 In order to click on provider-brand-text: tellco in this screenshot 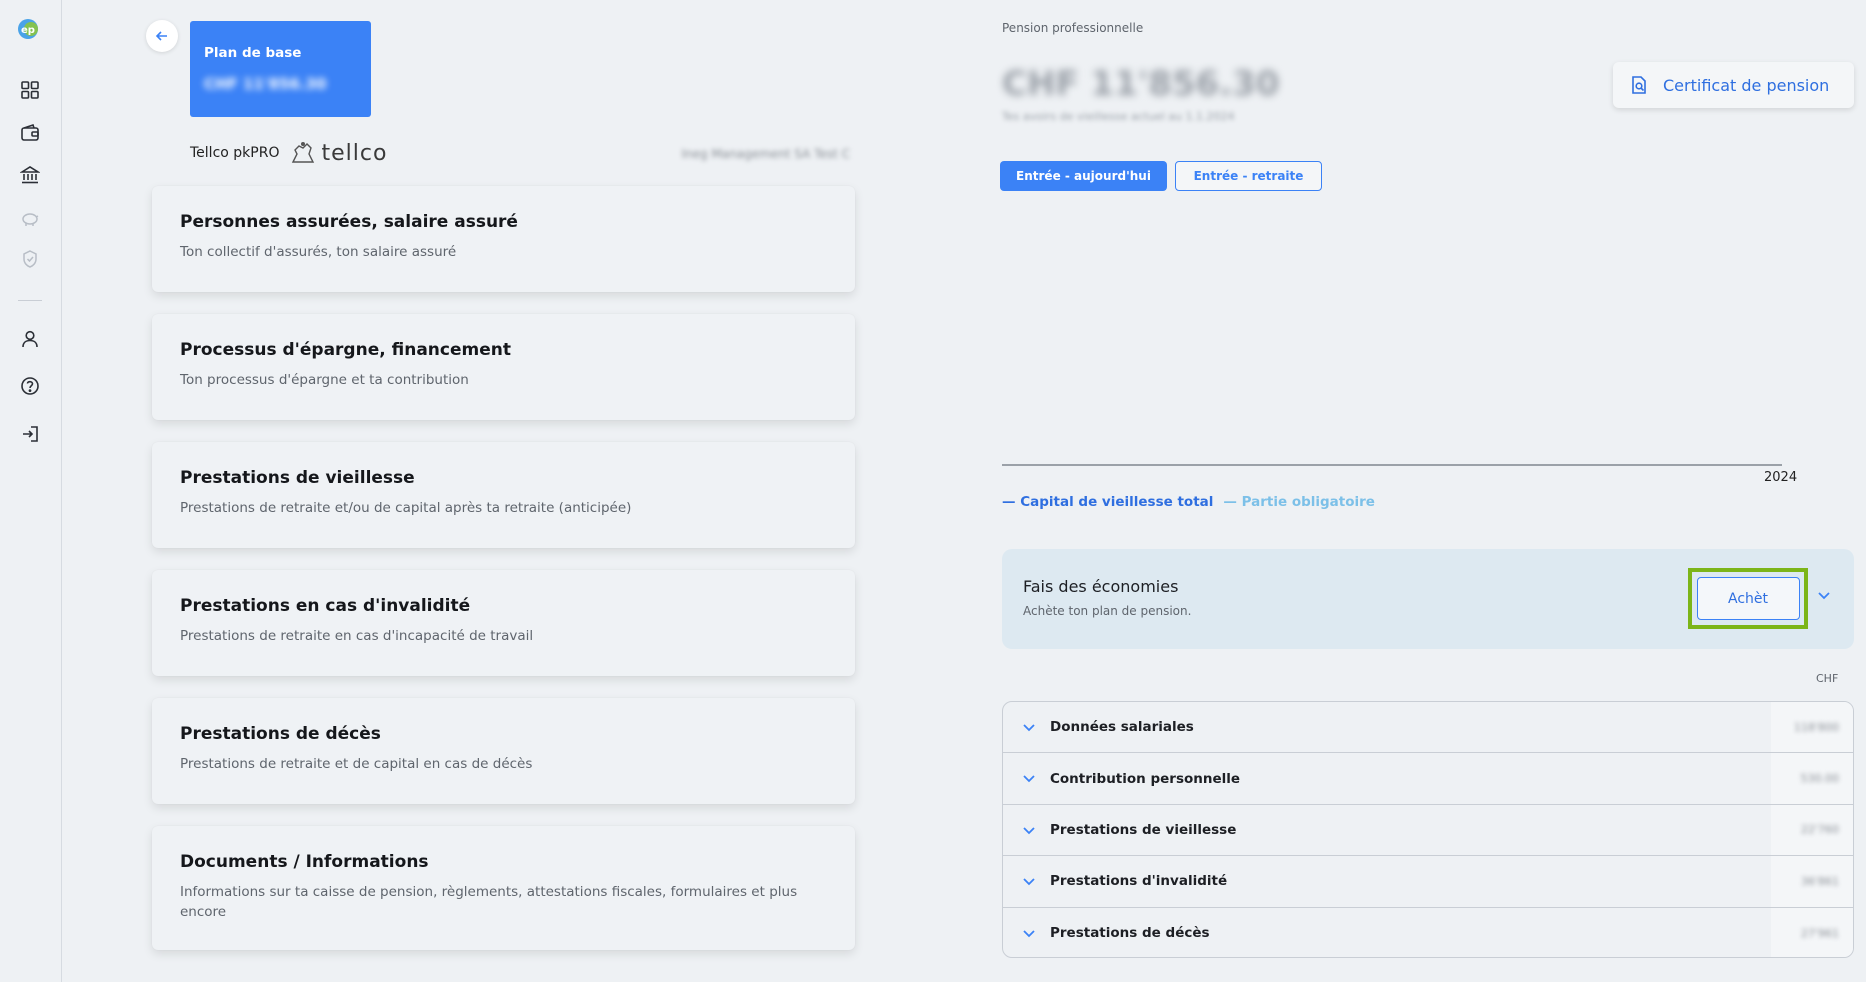, I will do `click(354, 153)`.